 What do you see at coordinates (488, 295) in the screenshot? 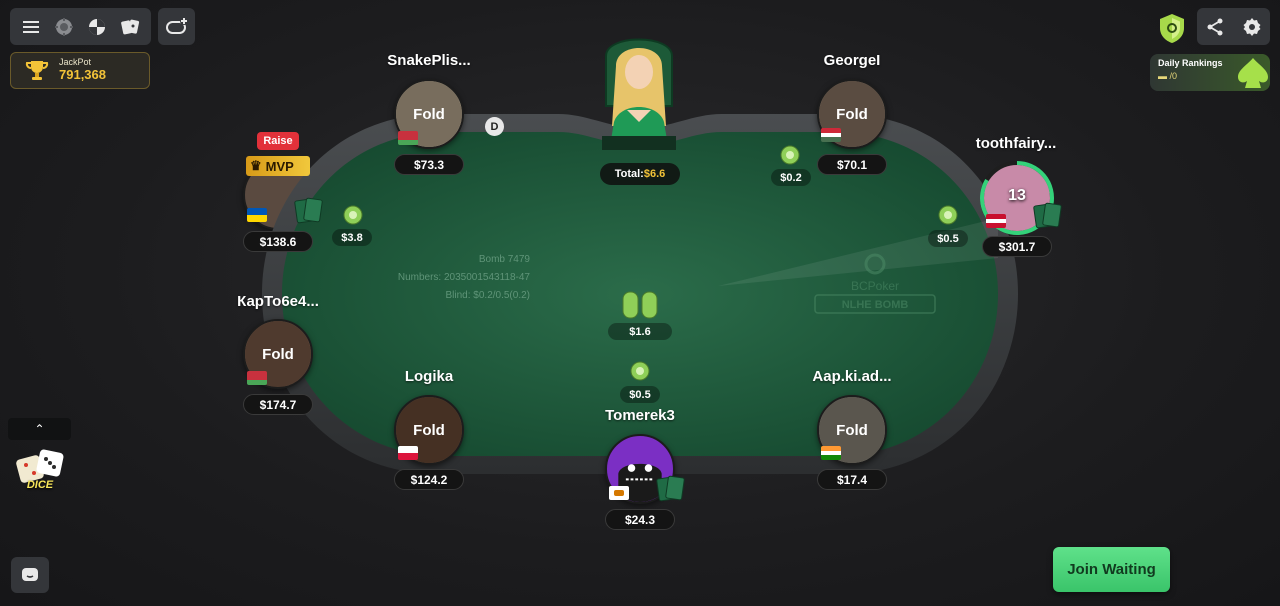
I see `blinds: Blind: $0.2/0.5(0.2)` at bounding box center [488, 295].